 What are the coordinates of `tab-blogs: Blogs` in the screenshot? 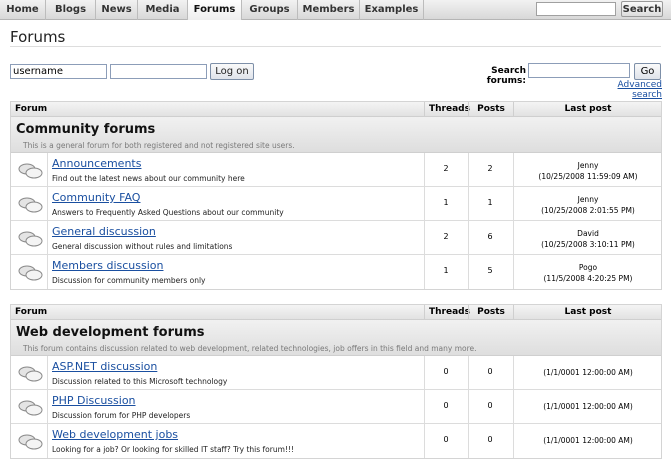 It's located at (71, 10).